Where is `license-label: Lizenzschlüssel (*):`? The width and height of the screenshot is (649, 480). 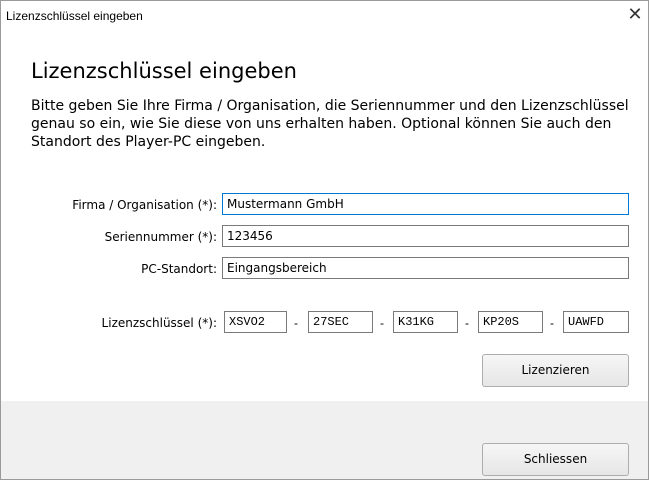 license-label: Lizenzschlüssel (*): is located at coordinates (159, 323).